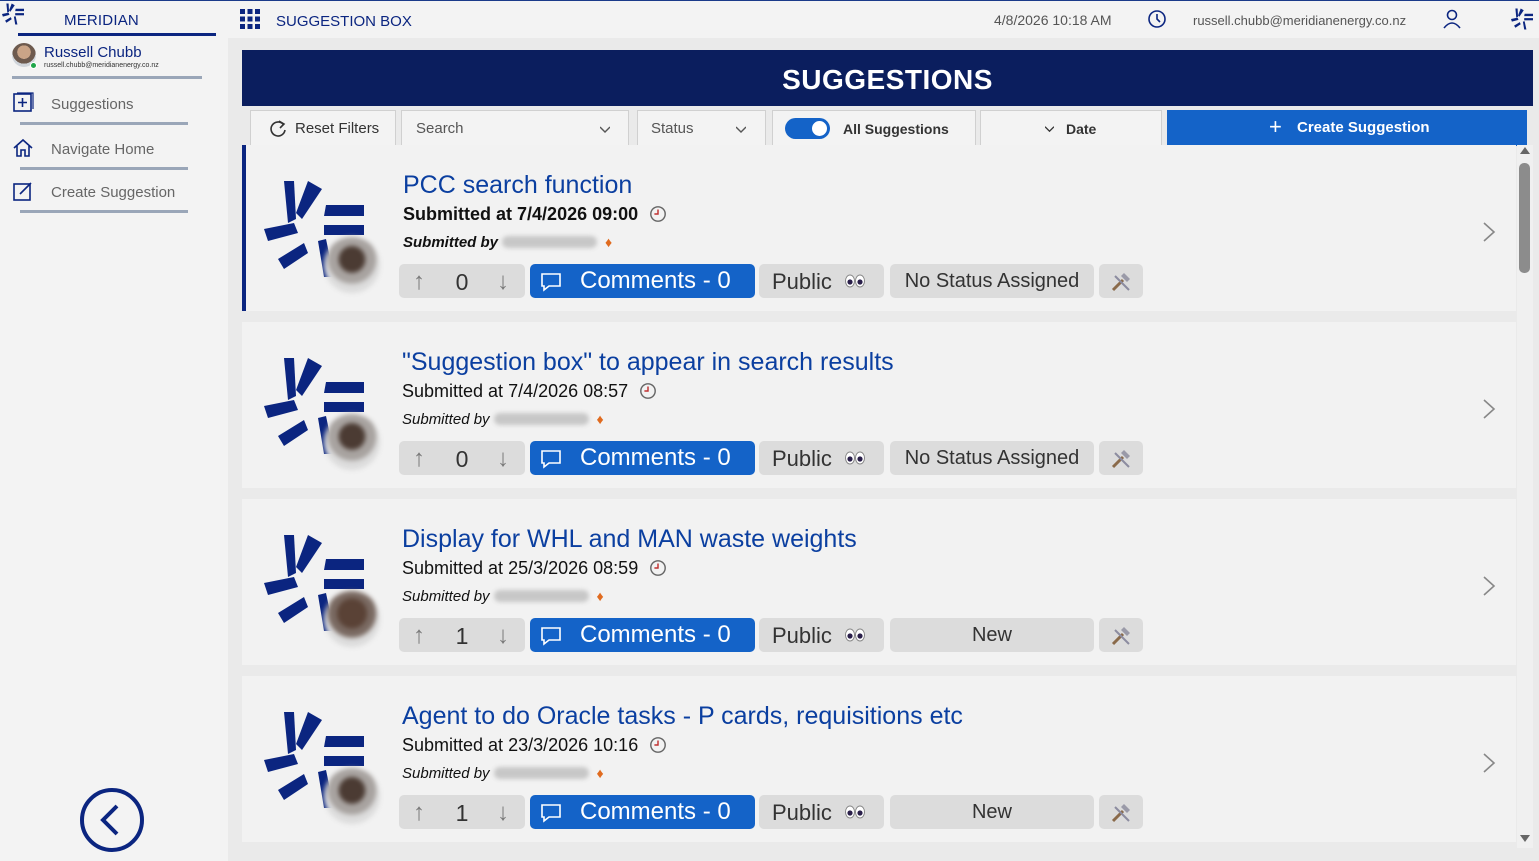 The width and height of the screenshot is (1539, 861). Describe the element at coordinates (278, 128) in the screenshot. I see `refresh-icon` at that location.